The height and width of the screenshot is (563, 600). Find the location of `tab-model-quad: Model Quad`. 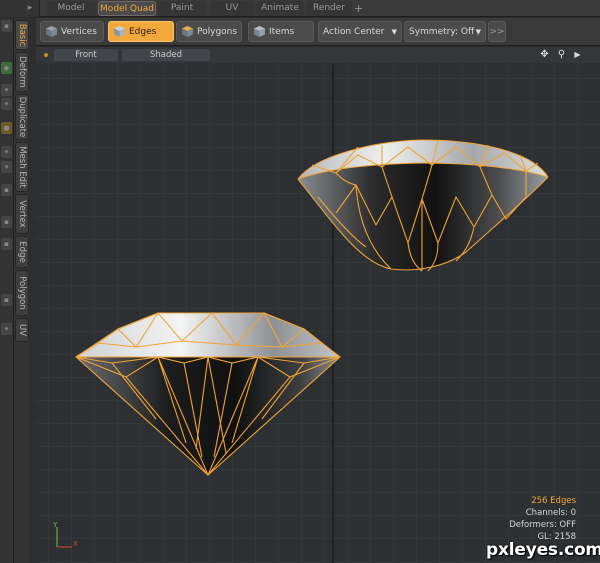

tab-model-quad: Model Quad is located at coordinates (127, 8).